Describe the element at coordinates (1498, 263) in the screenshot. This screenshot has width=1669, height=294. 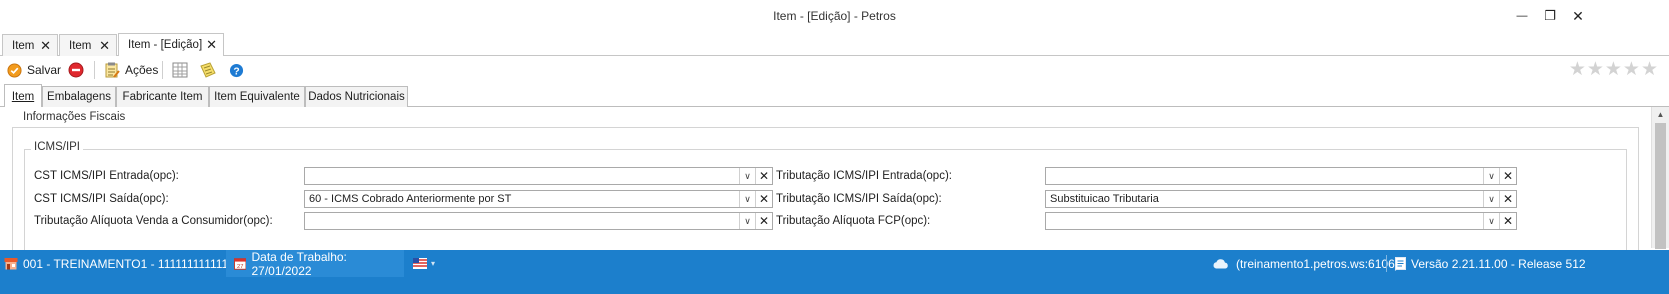
I see `version-label: Versão 2.21.11.00 - Release 512` at that location.